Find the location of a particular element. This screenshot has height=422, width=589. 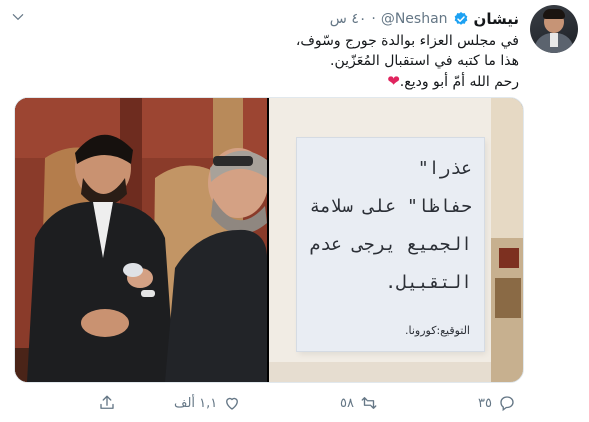

tweet-text-line: في مجلس العزاء بوالدة جورج وسّوف، is located at coordinates (407, 41).